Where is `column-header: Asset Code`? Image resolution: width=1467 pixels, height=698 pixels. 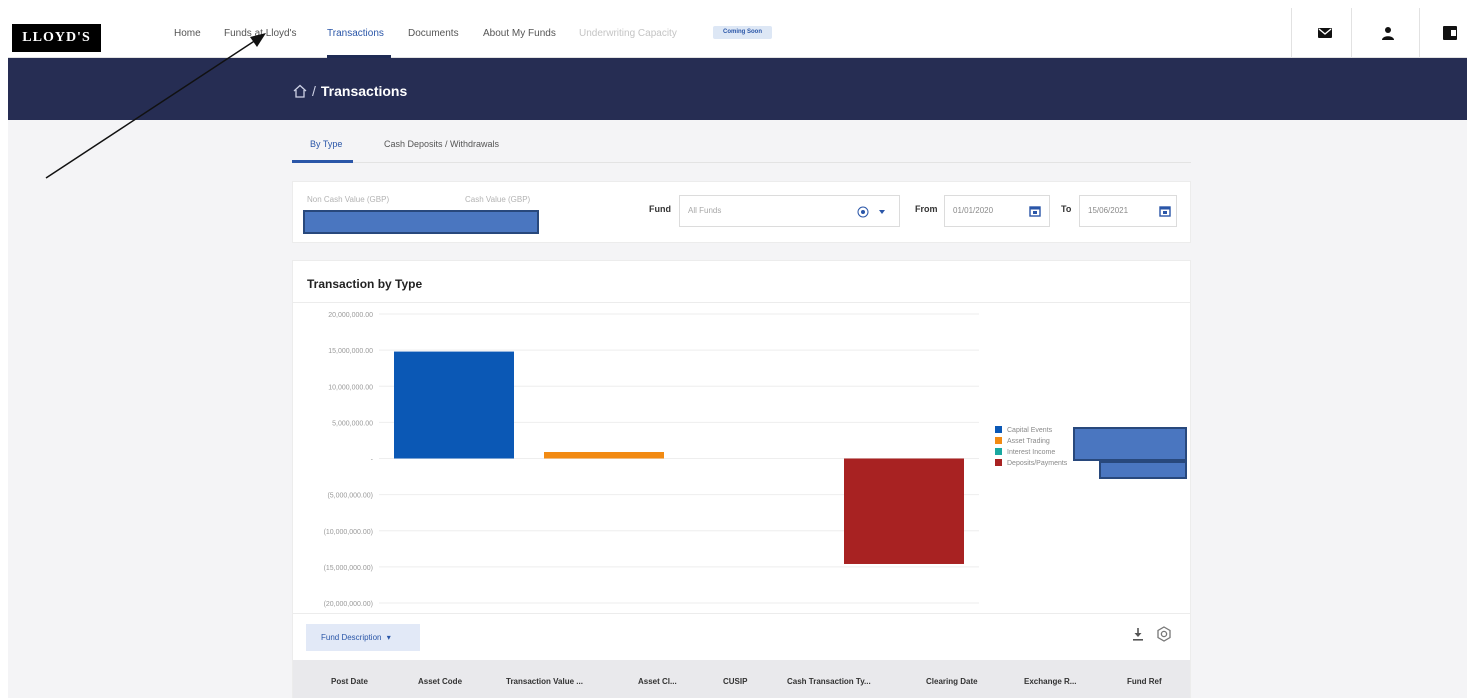 column-header: Asset Code is located at coordinates (440, 681).